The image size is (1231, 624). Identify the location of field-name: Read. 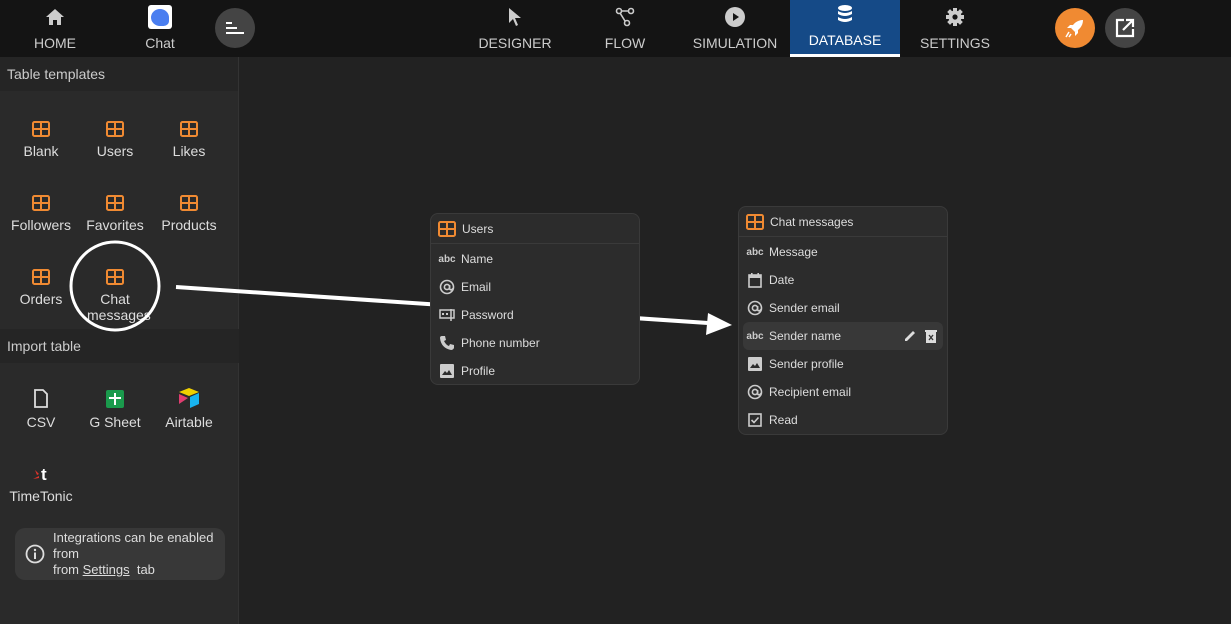
(783, 420).